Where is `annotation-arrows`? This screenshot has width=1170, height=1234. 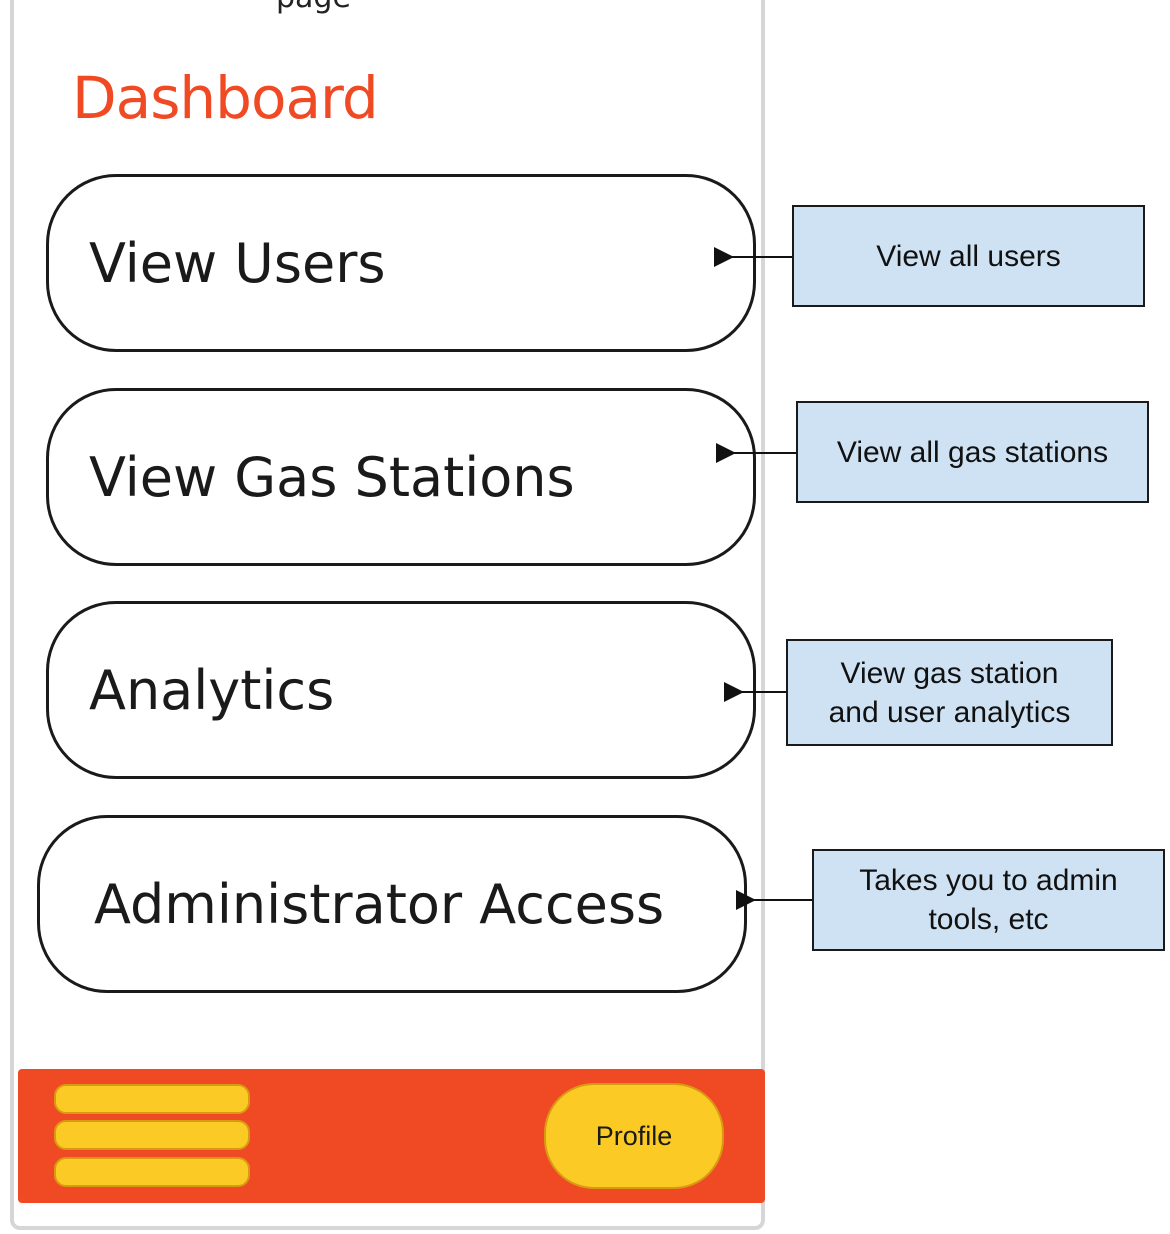 annotation-arrows is located at coordinates (763, 578).